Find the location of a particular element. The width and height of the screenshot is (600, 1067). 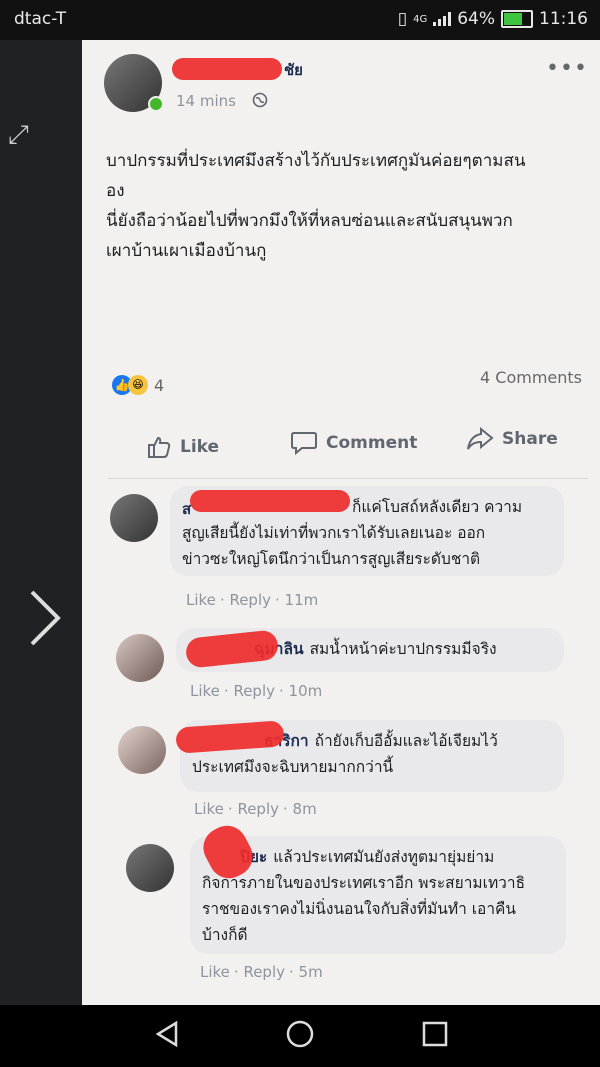

comment-line: ปิยะ แล้วประเทศมันยังส่งทูตมายุ่มย่าม is located at coordinates (378, 857).